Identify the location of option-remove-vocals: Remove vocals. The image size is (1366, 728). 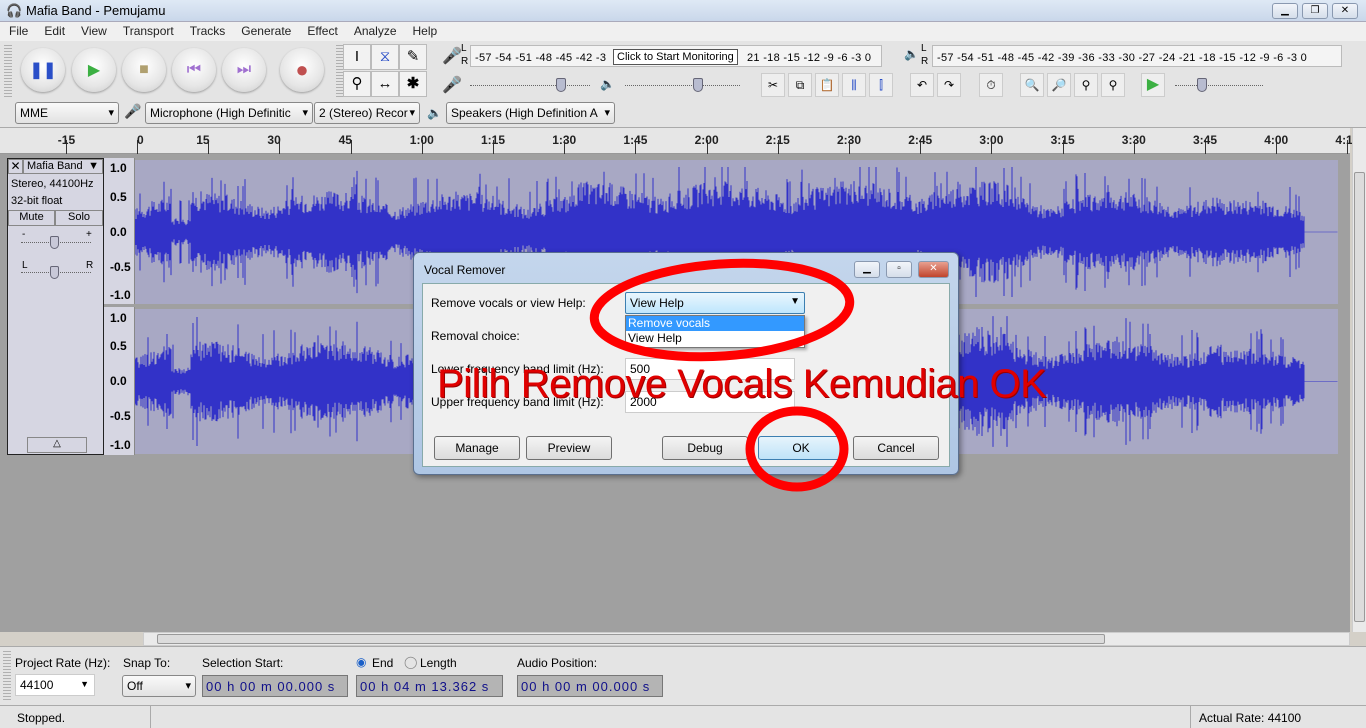
(715, 323).